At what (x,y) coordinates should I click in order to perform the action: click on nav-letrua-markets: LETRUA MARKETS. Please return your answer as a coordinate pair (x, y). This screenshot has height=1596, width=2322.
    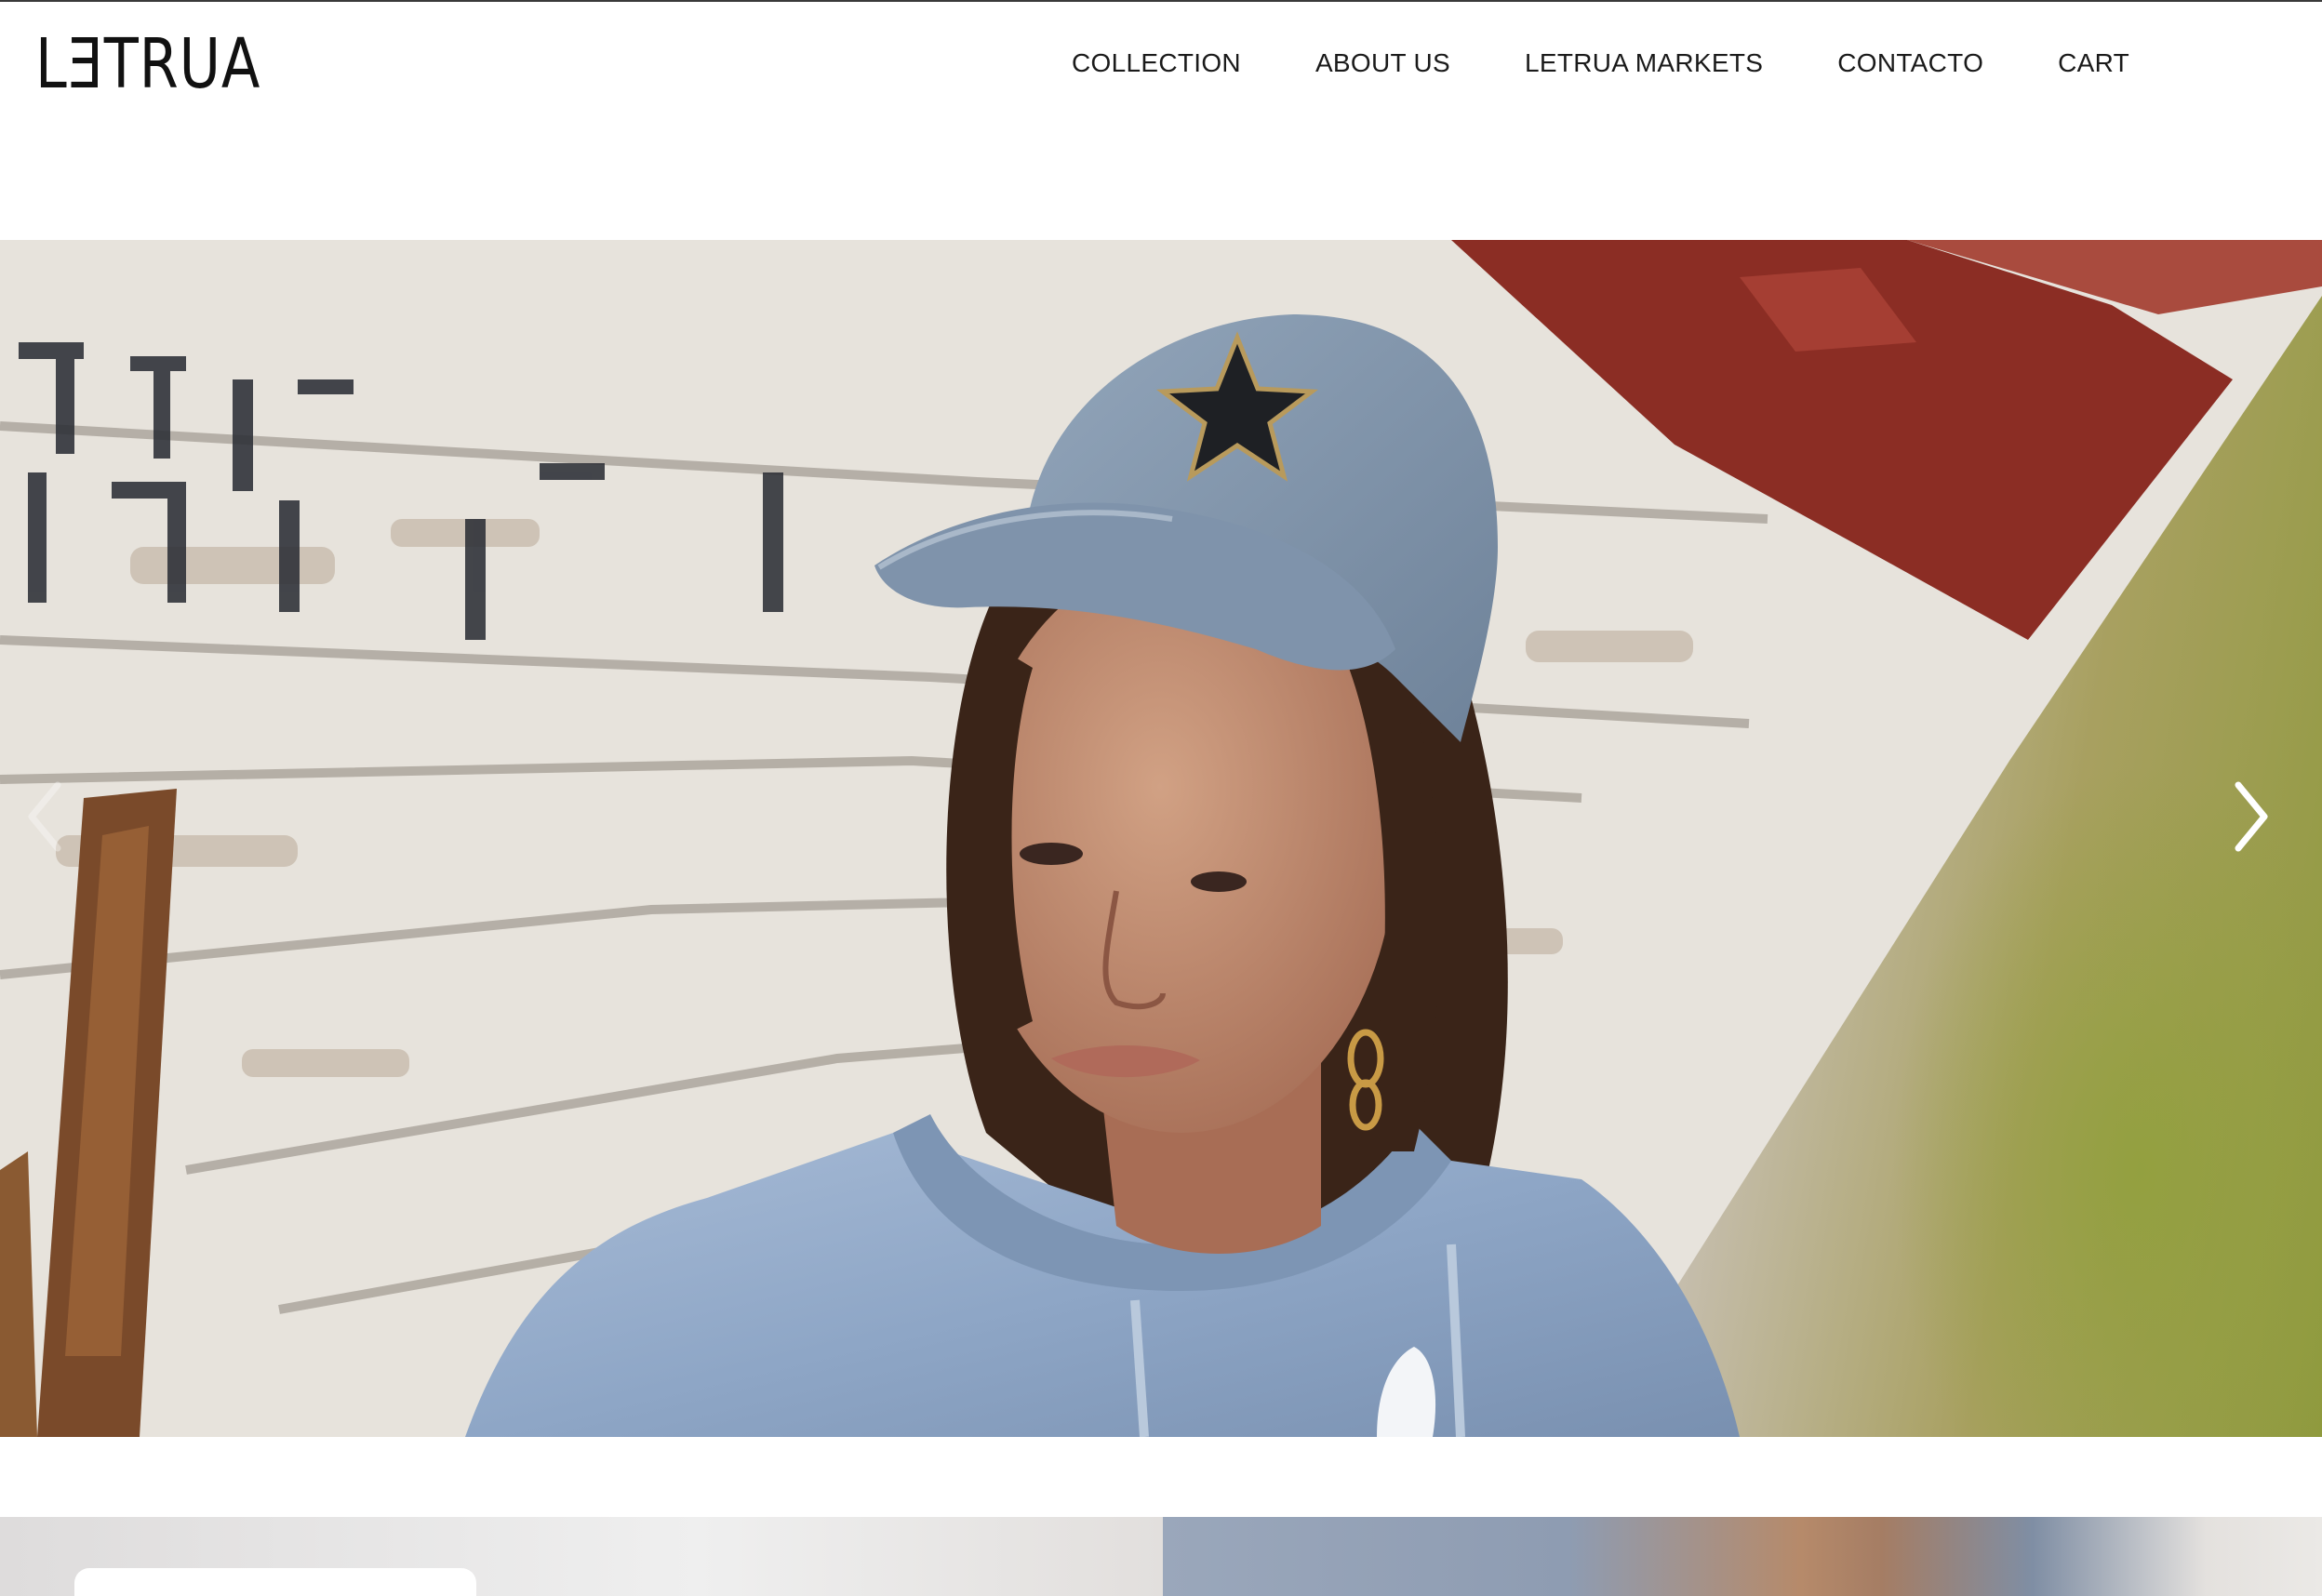
    Looking at the image, I should click on (1644, 64).